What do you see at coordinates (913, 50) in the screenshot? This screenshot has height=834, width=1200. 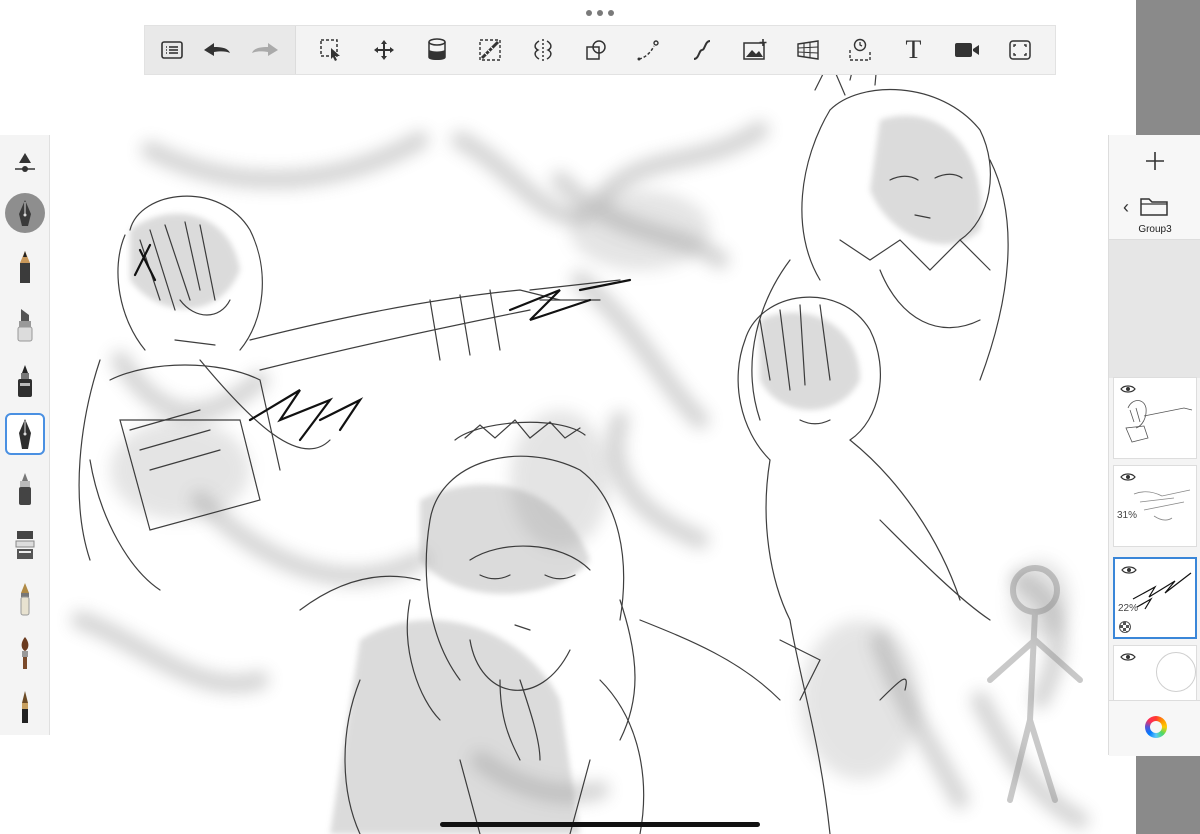 I see `text-icon: T` at bounding box center [913, 50].